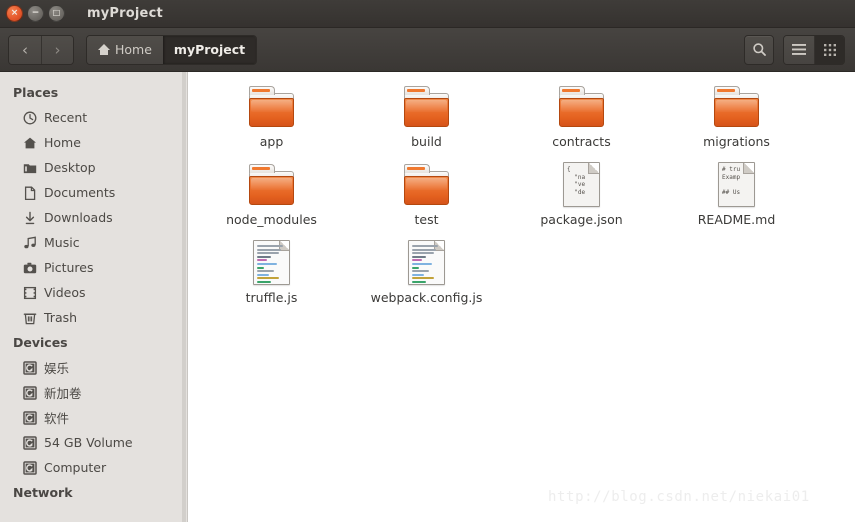 The image size is (855, 522). What do you see at coordinates (80, 192) in the screenshot?
I see `sidebar-item-label: Documents` at bounding box center [80, 192].